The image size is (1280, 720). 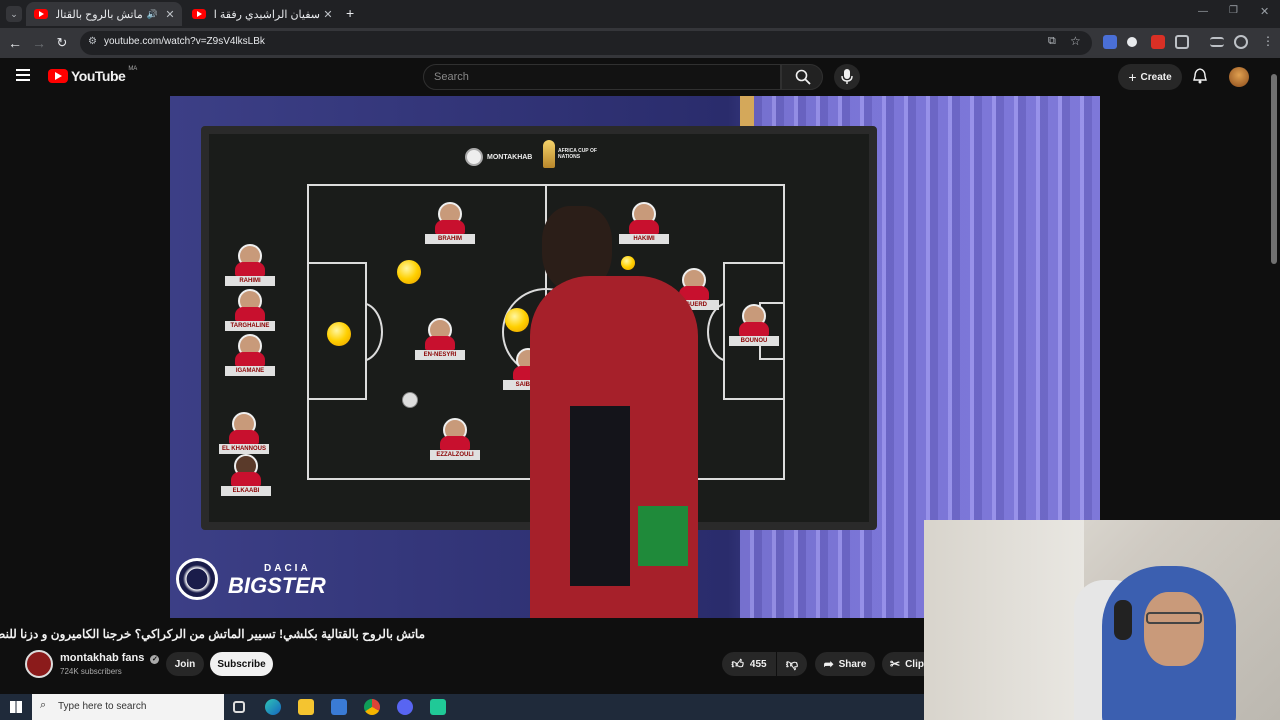 I want to click on account-avatar, so click(x=1239, y=77).